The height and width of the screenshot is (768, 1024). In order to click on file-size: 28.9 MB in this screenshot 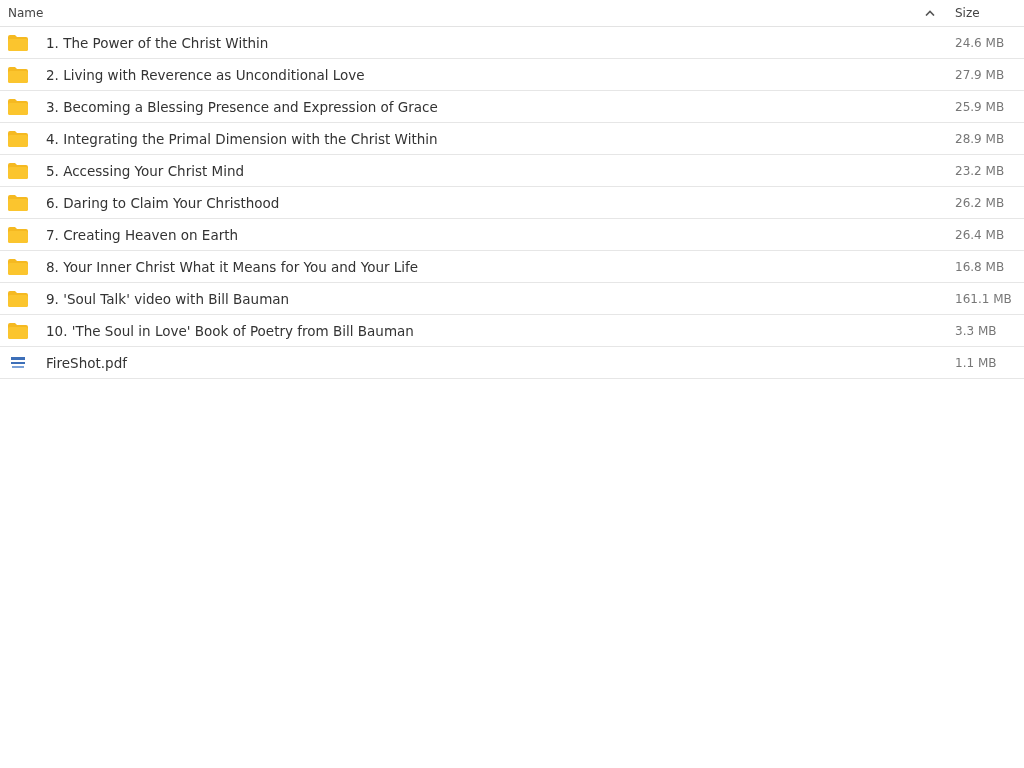, I will do `click(980, 138)`.